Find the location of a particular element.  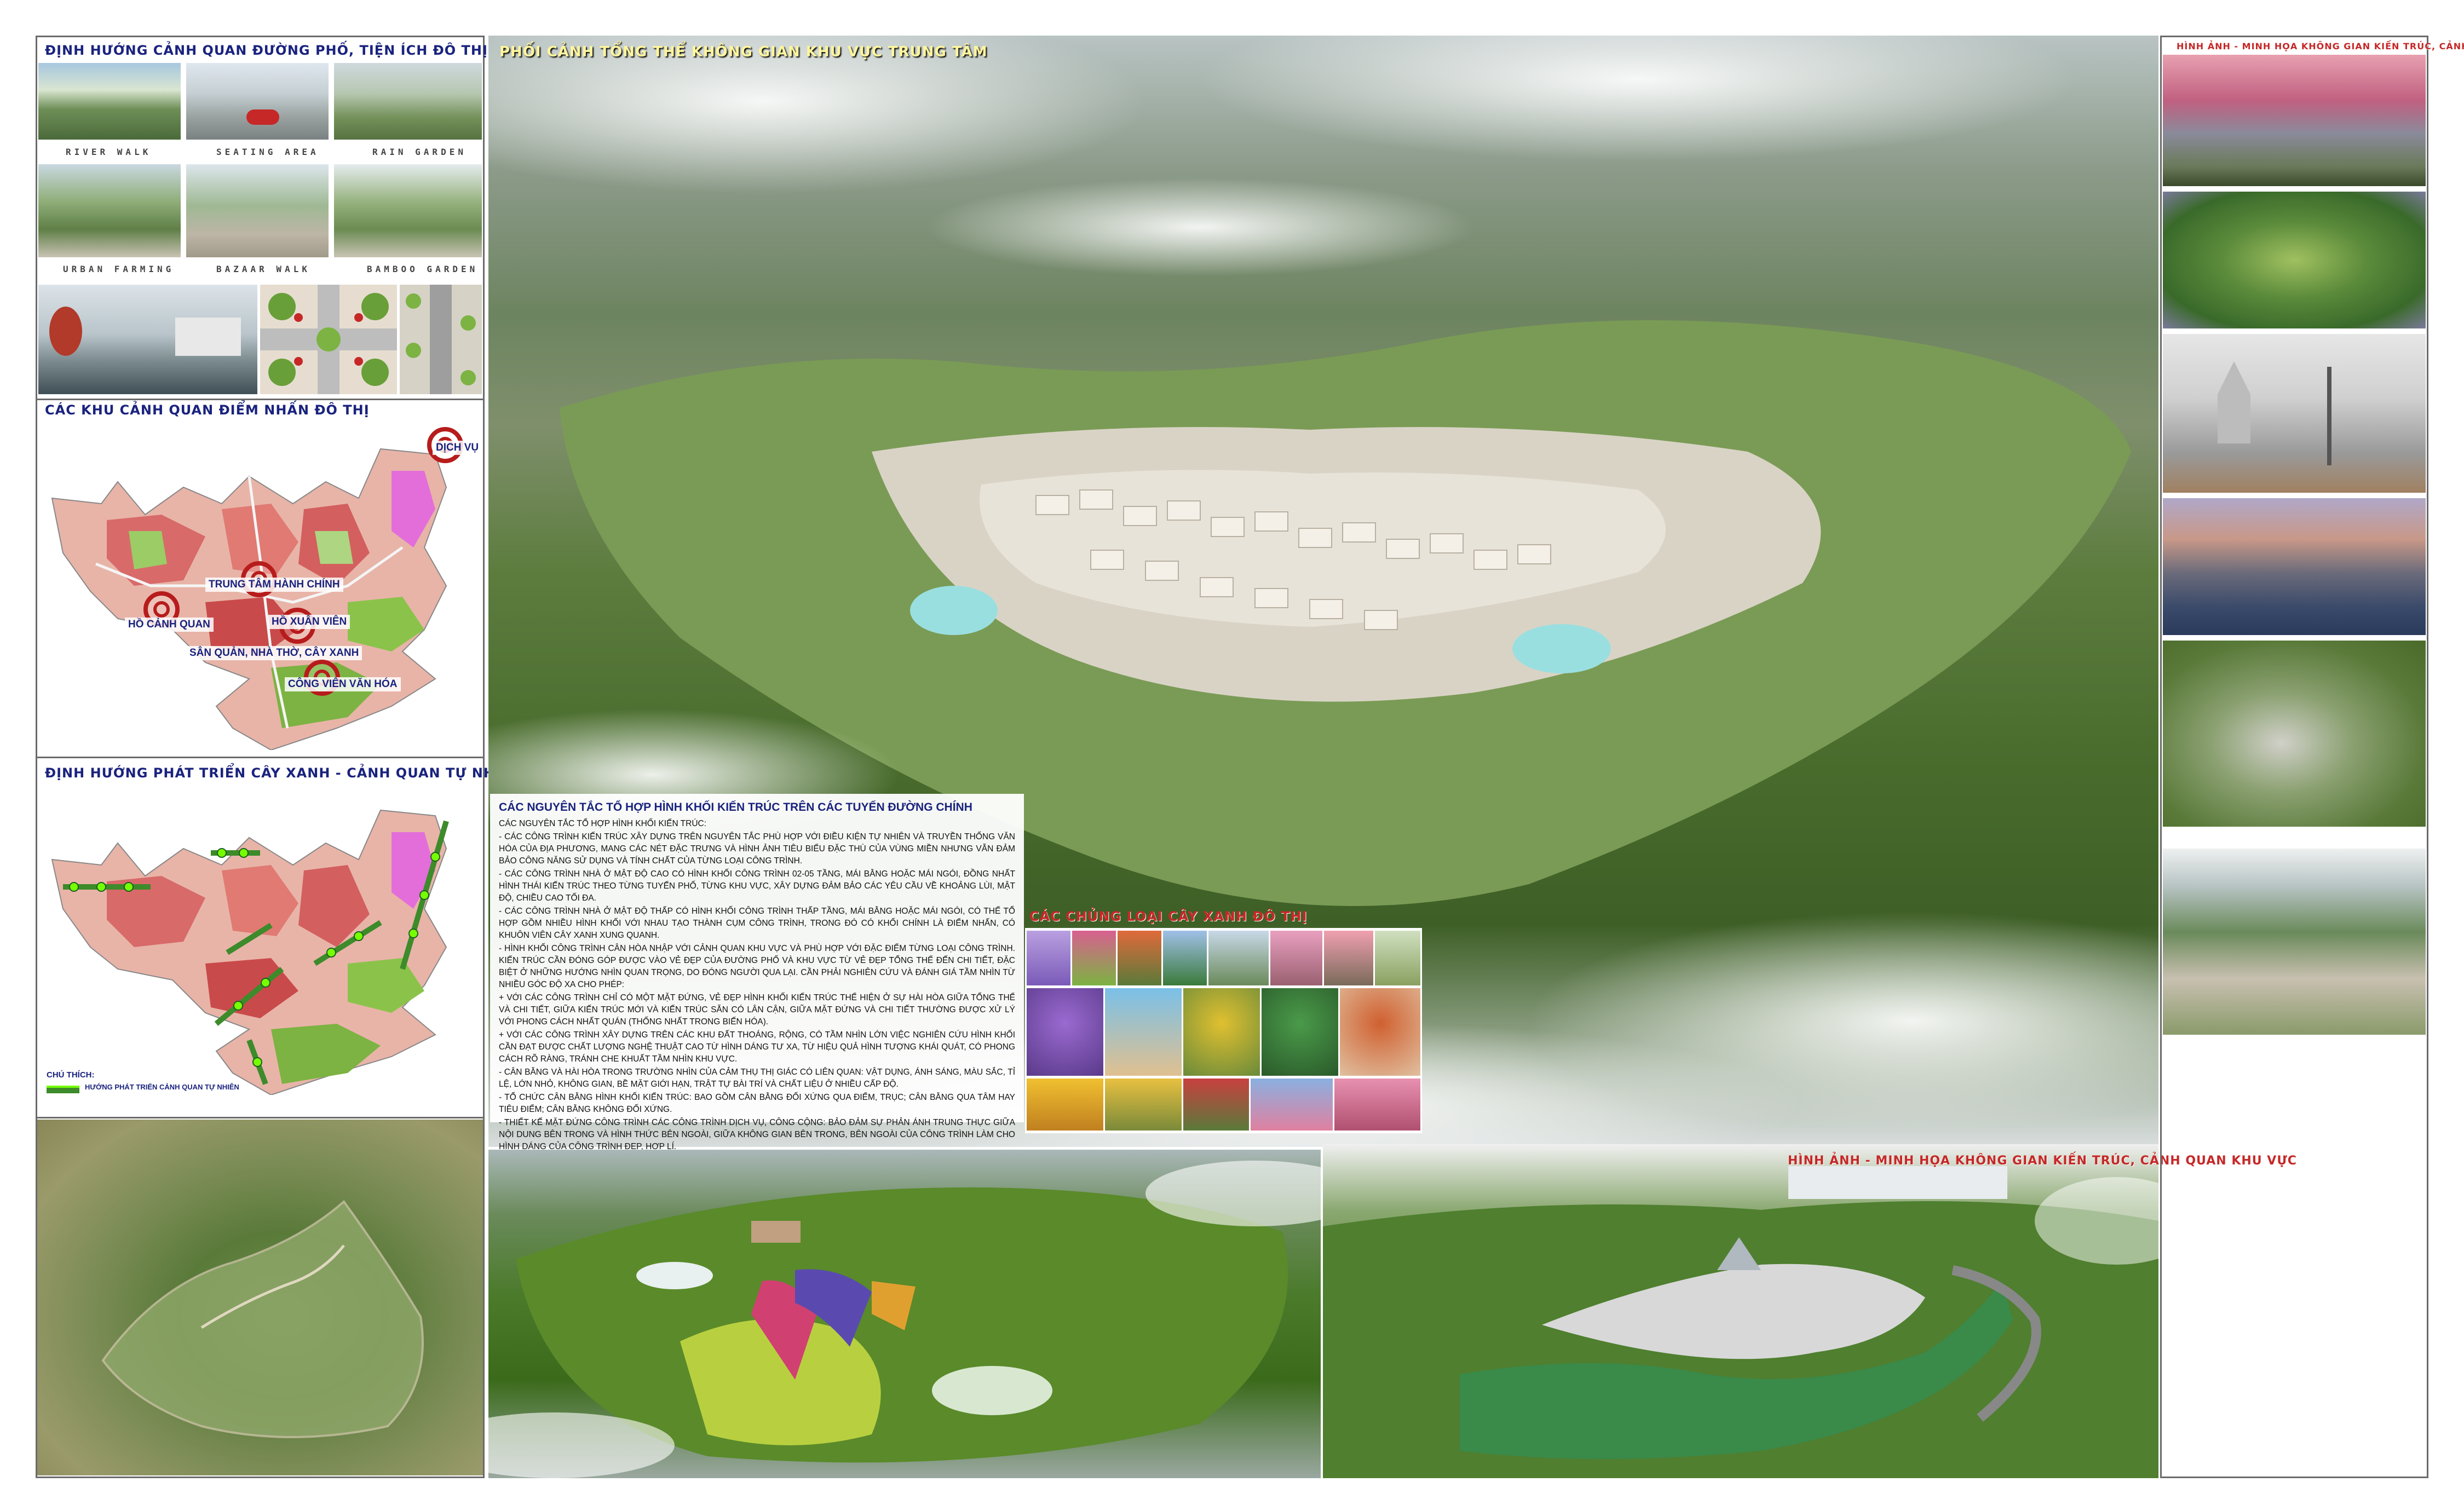

photo-seating-area is located at coordinates (257, 101).